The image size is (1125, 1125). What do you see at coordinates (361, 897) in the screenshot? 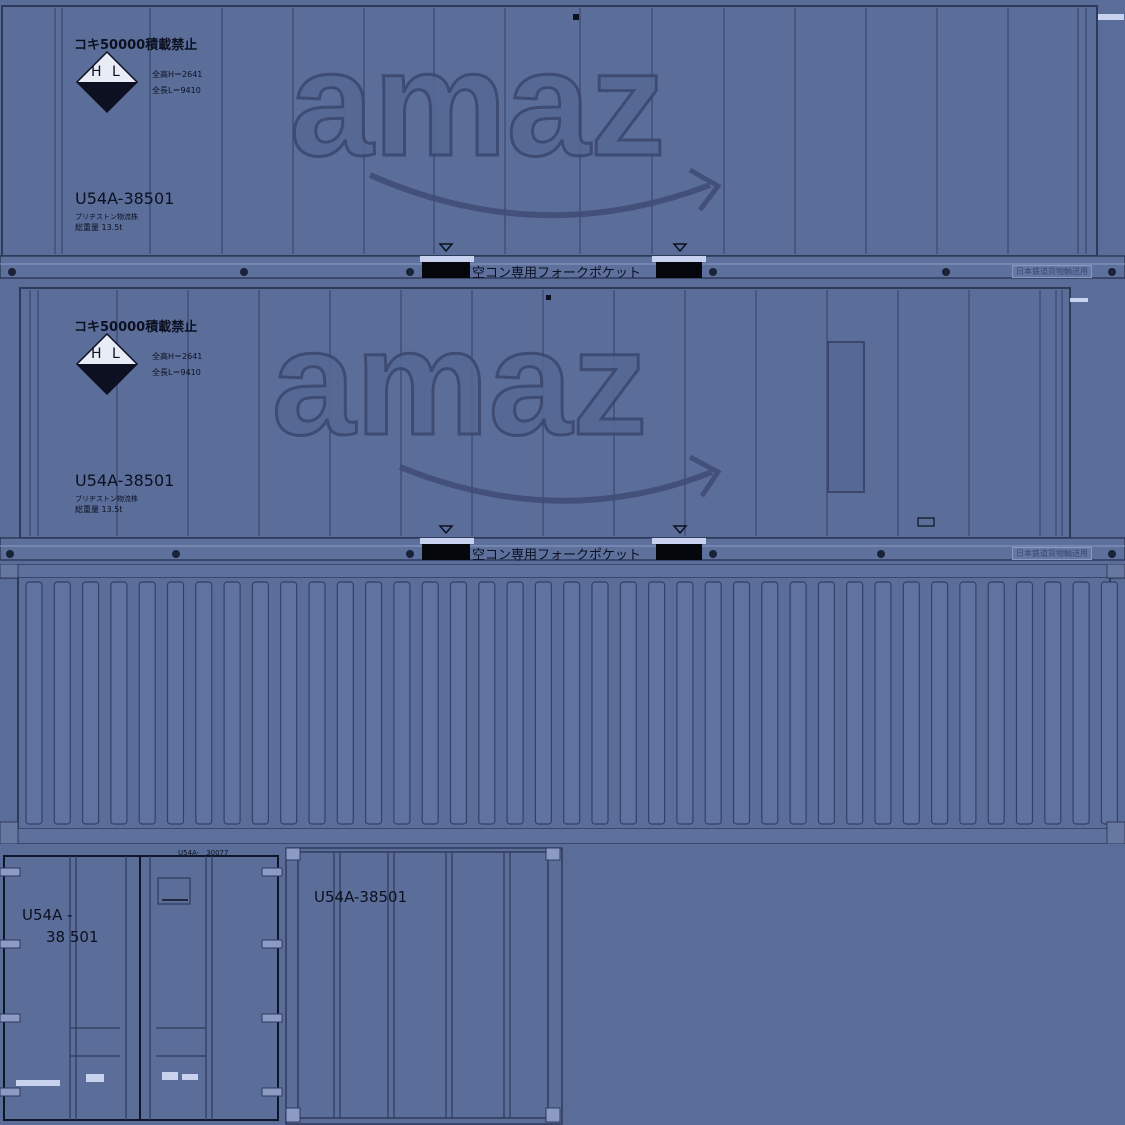
I see `front-container-number: U54A-38501` at bounding box center [361, 897].